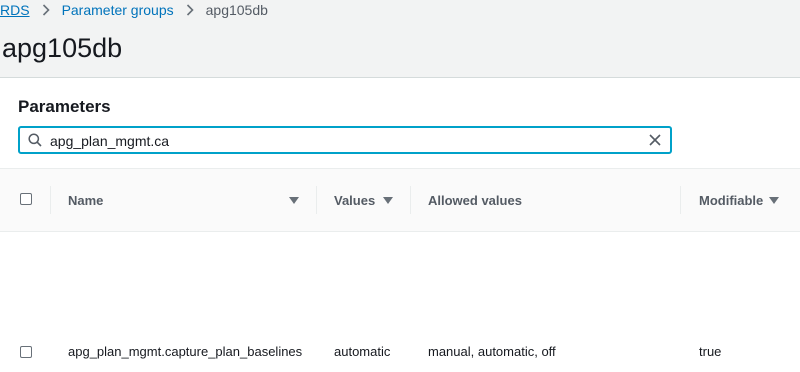  I want to click on parameter-allowed-values: manual, automatic, off, so click(492, 351).